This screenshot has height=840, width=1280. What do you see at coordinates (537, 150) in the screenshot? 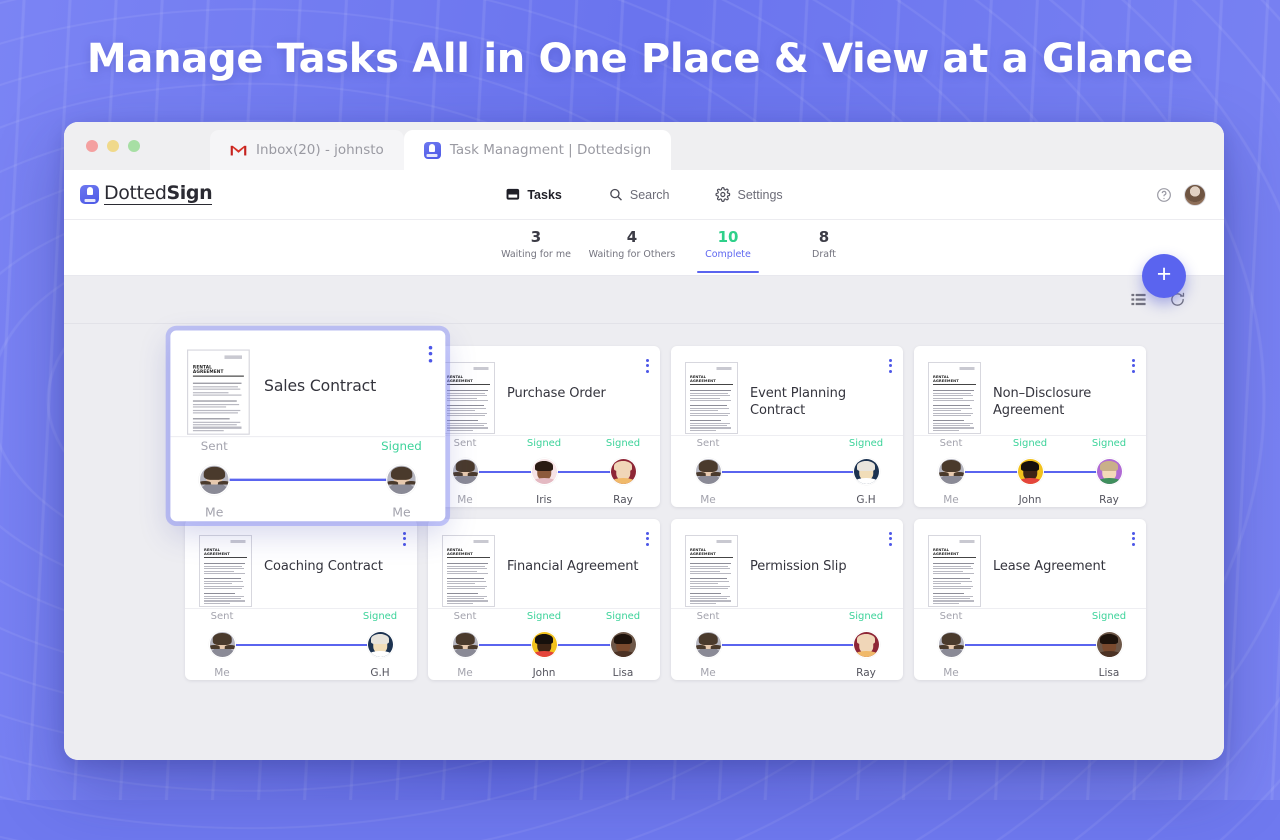
I see `browser-tab-dottedsign: Task Managment | Dottedsign` at bounding box center [537, 150].